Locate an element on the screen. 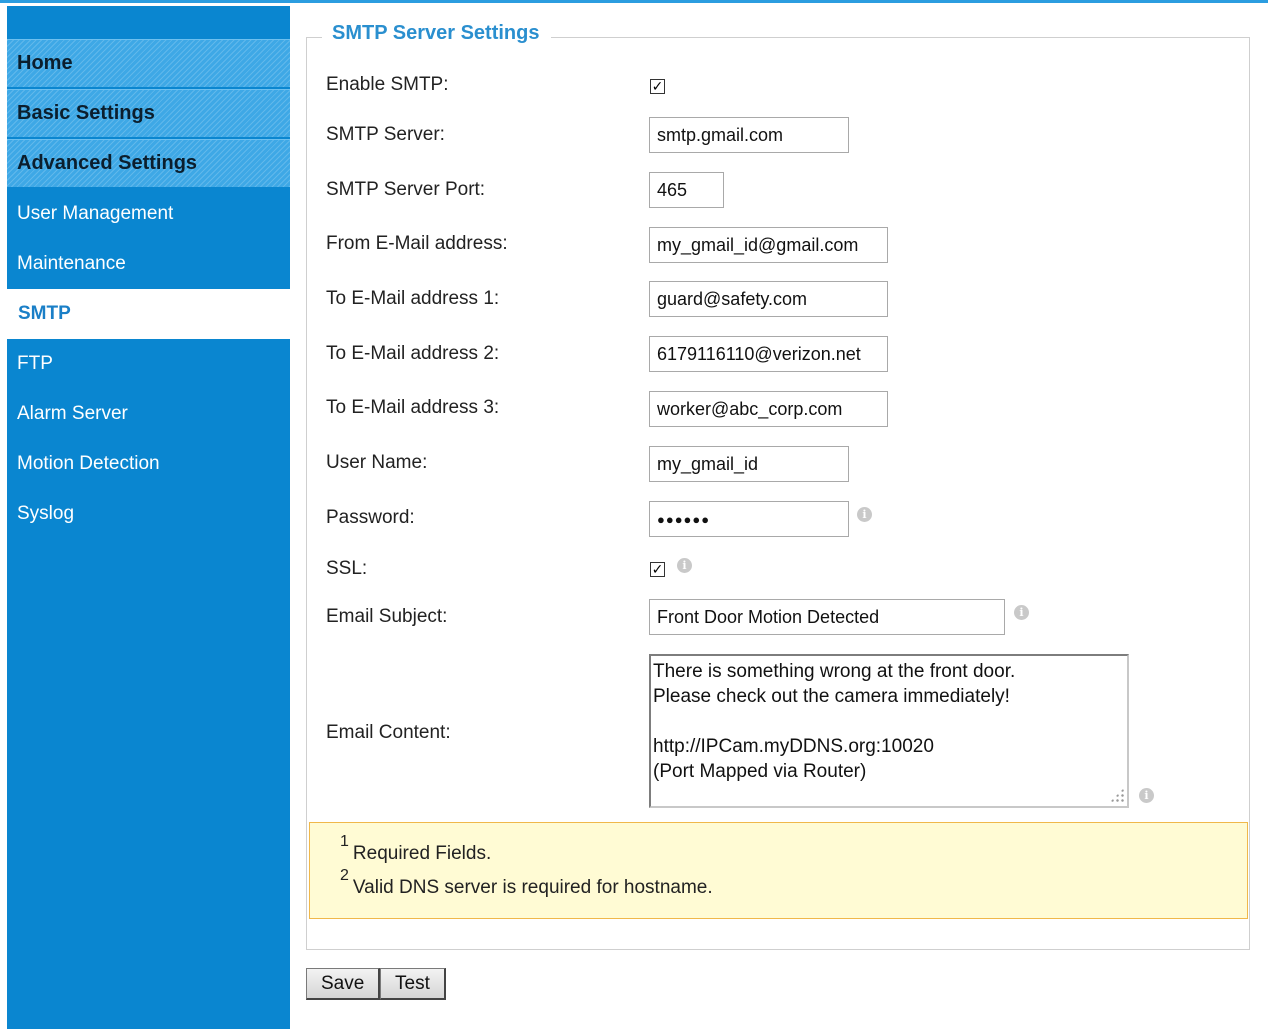  note-text: Required Fields. is located at coordinates (422, 853).